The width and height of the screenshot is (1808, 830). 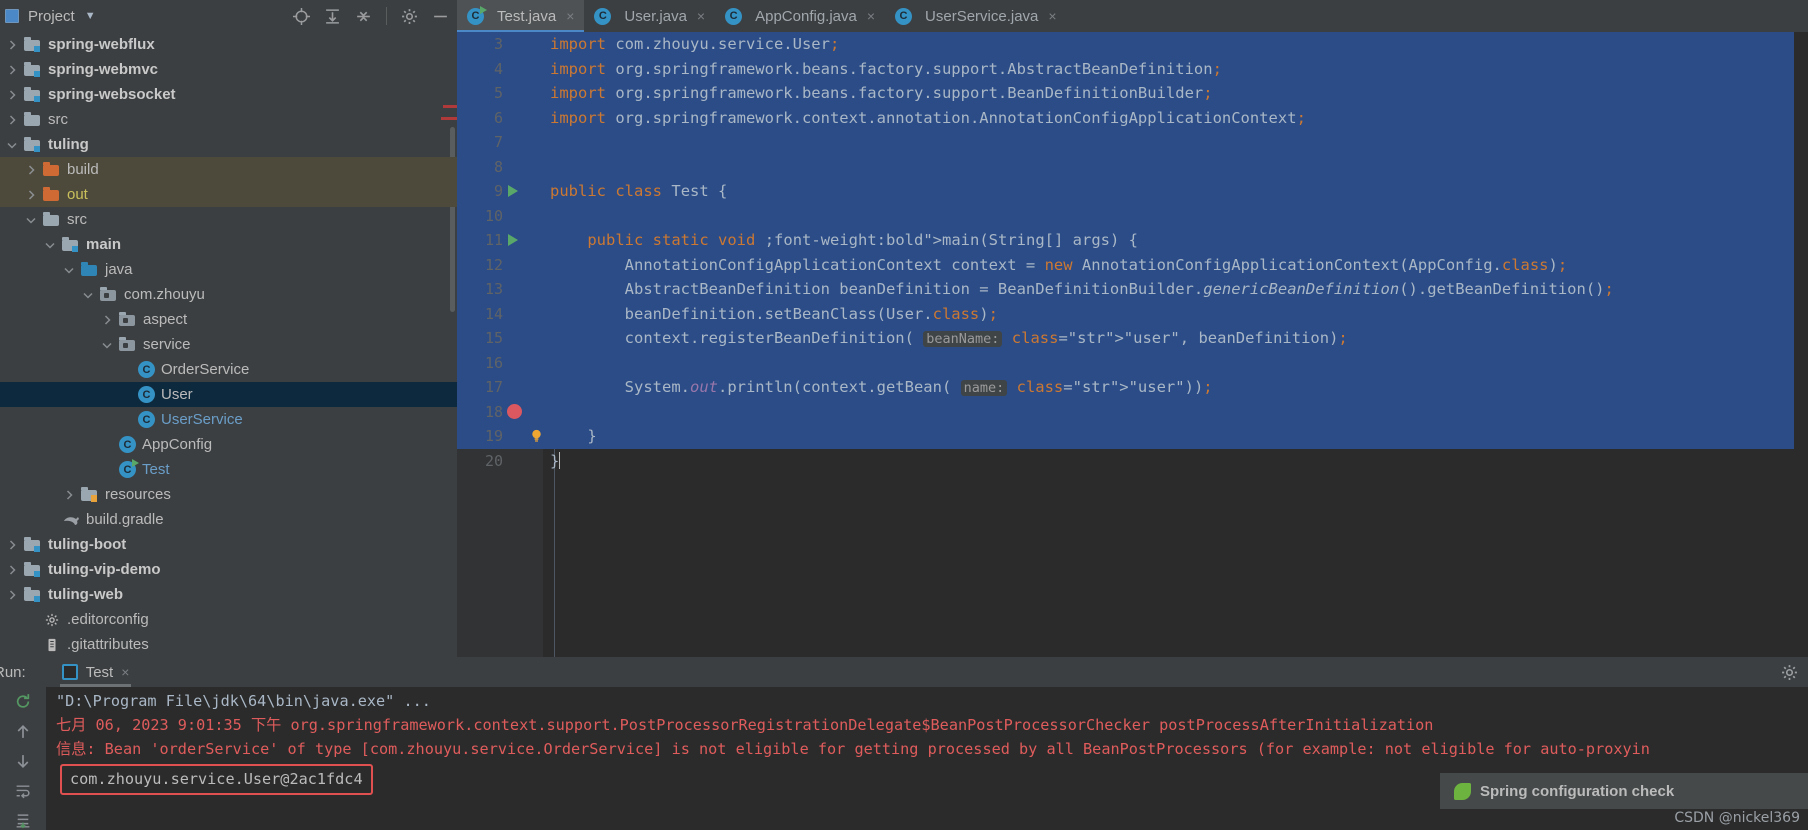 I want to click on collapse-all-icon, so click(x=363, y=16).